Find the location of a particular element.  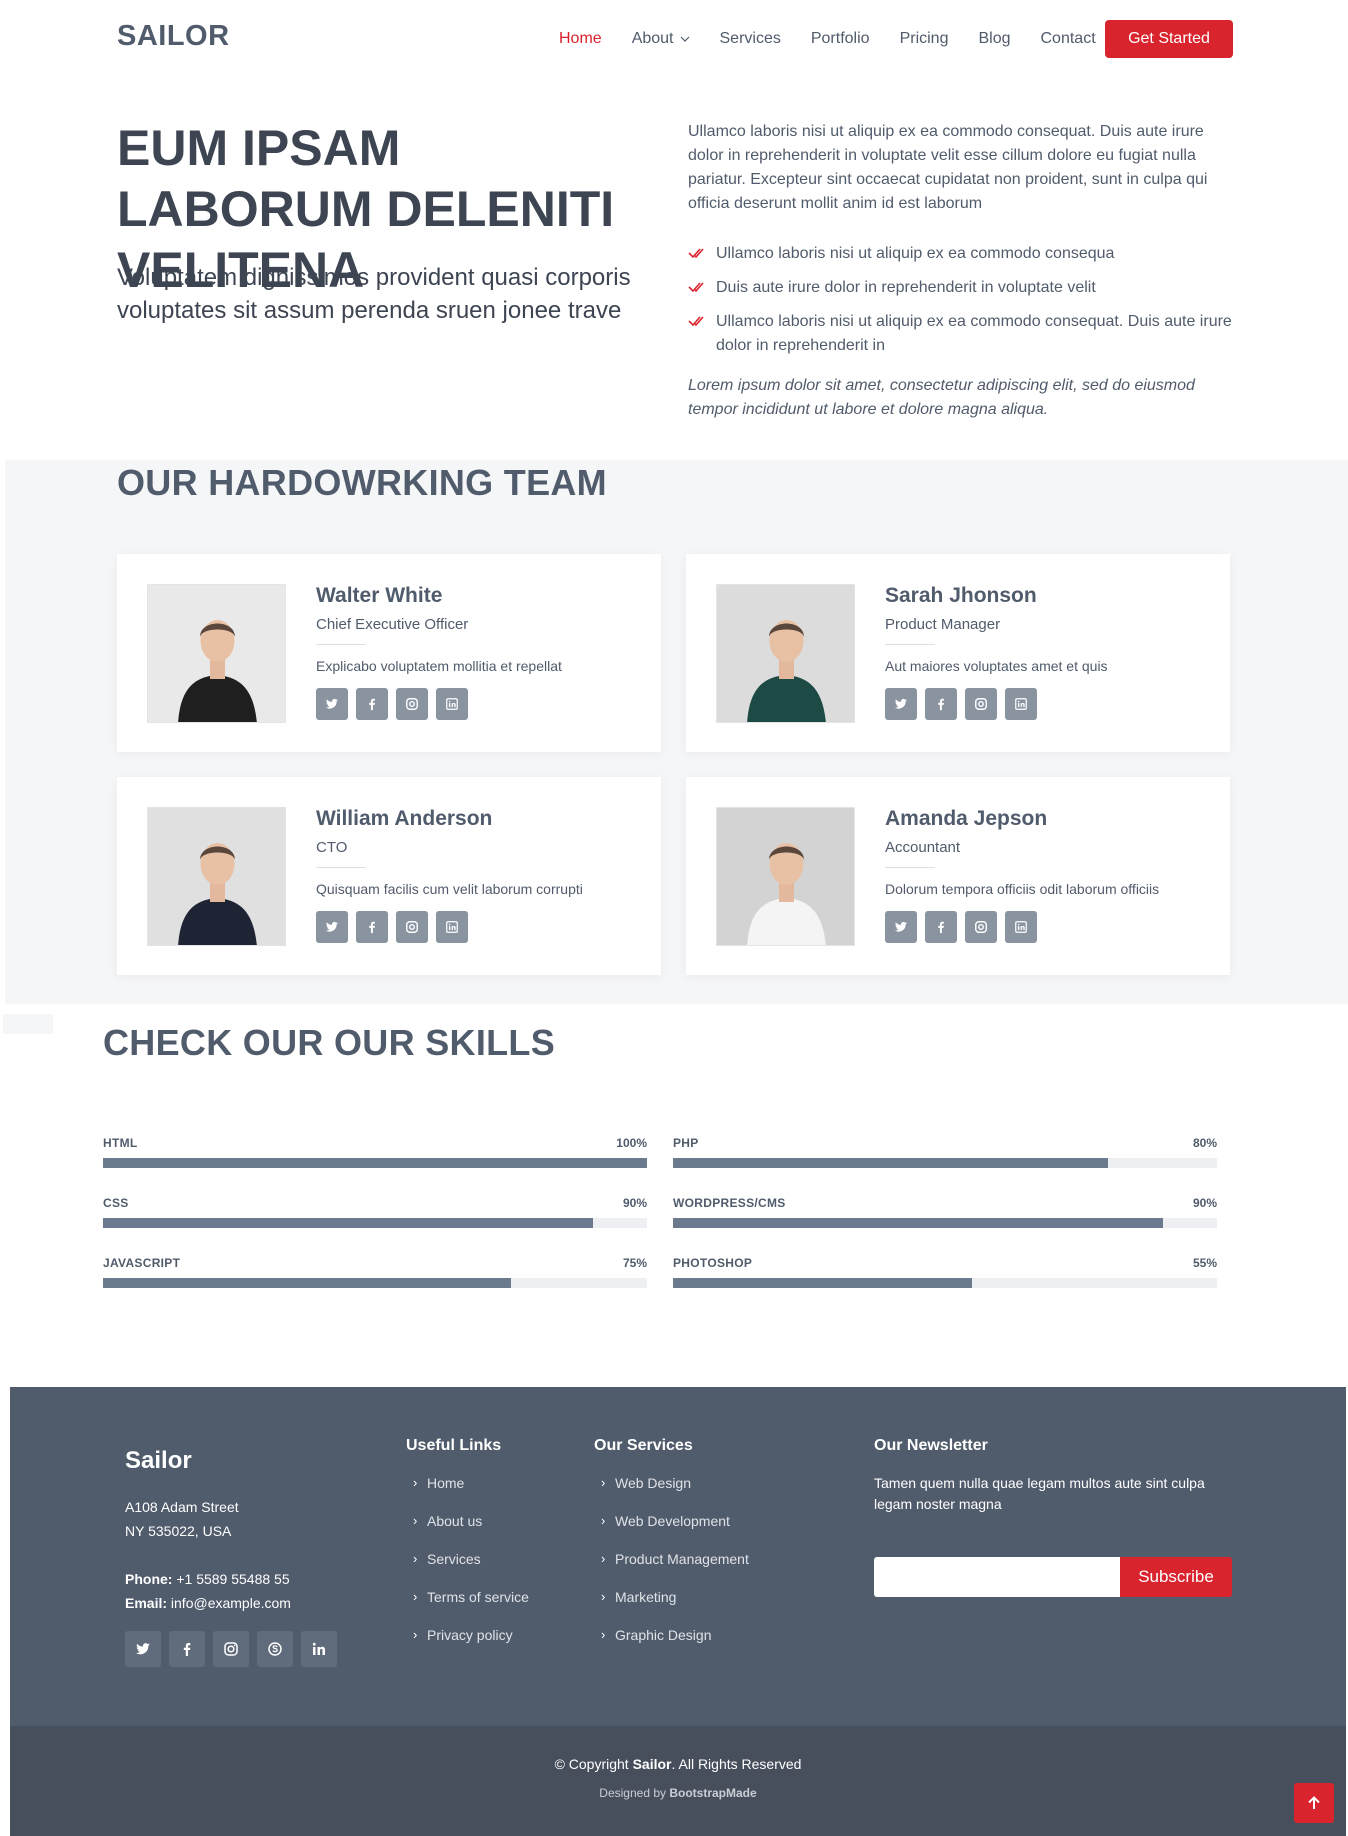

nav-contact: Contact is located at coordinates (1068, 39).